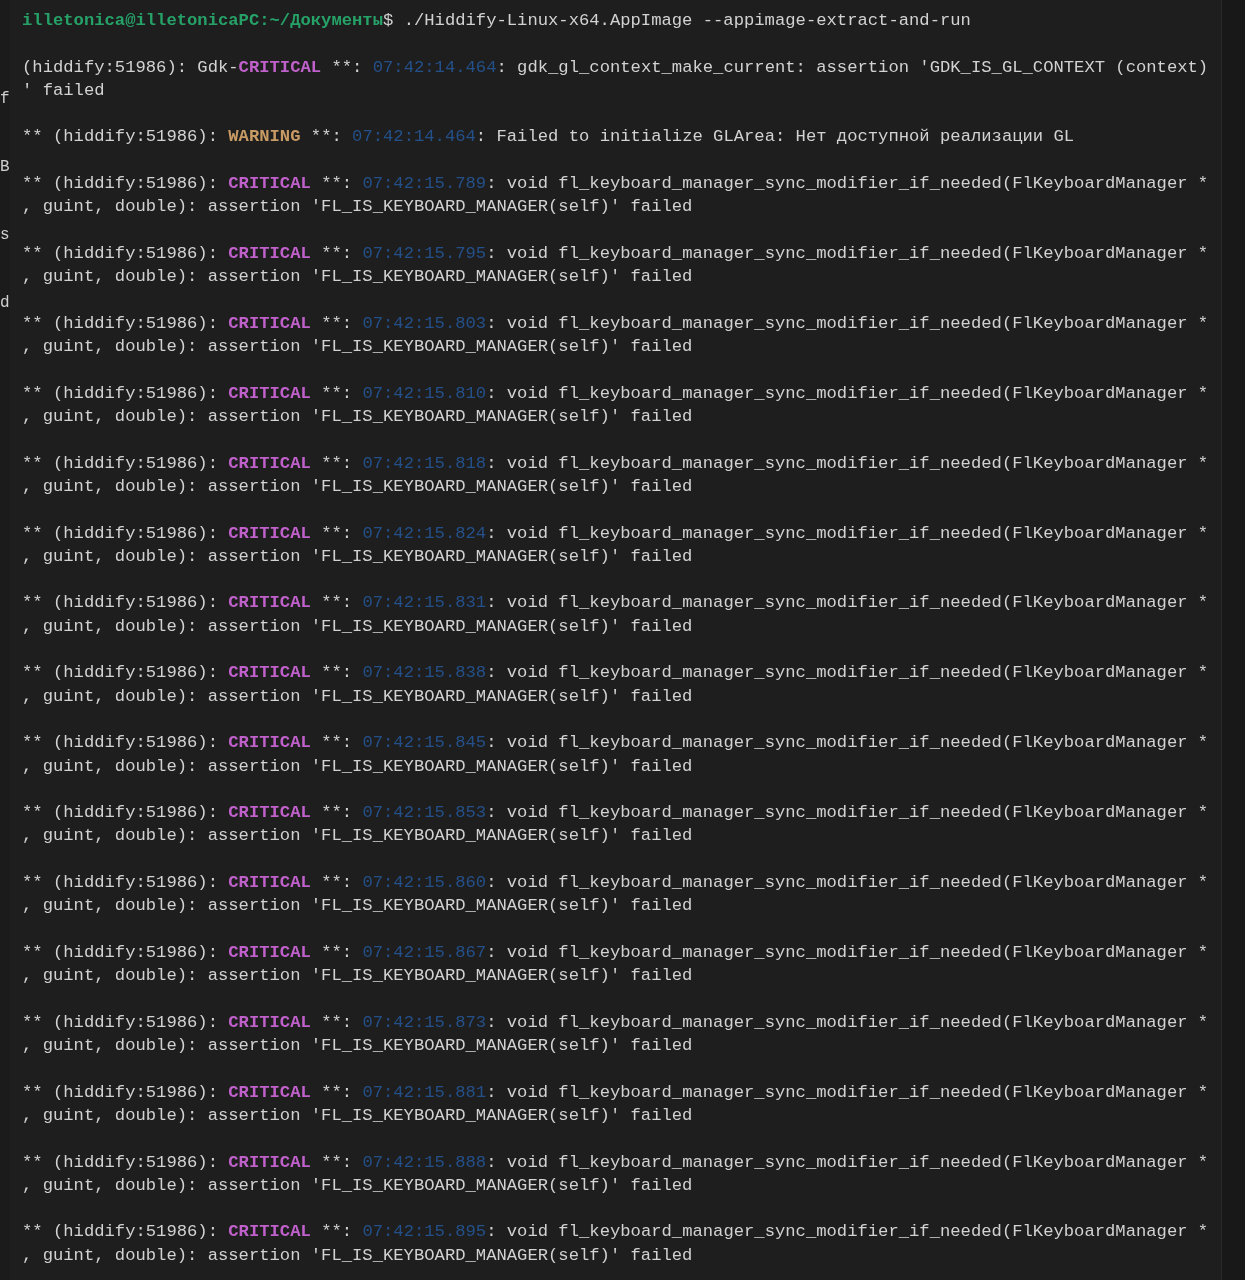 Image resolution: width=1245 pixels, height=1280 pixels. I want to click on log-message: ** (hiddify:51986): CRITICAL **: 07:42:15.873: void fl_keyboard_manager_sync_modifier_if_needed(FlKeyboardManager *, so click(616, 1022).